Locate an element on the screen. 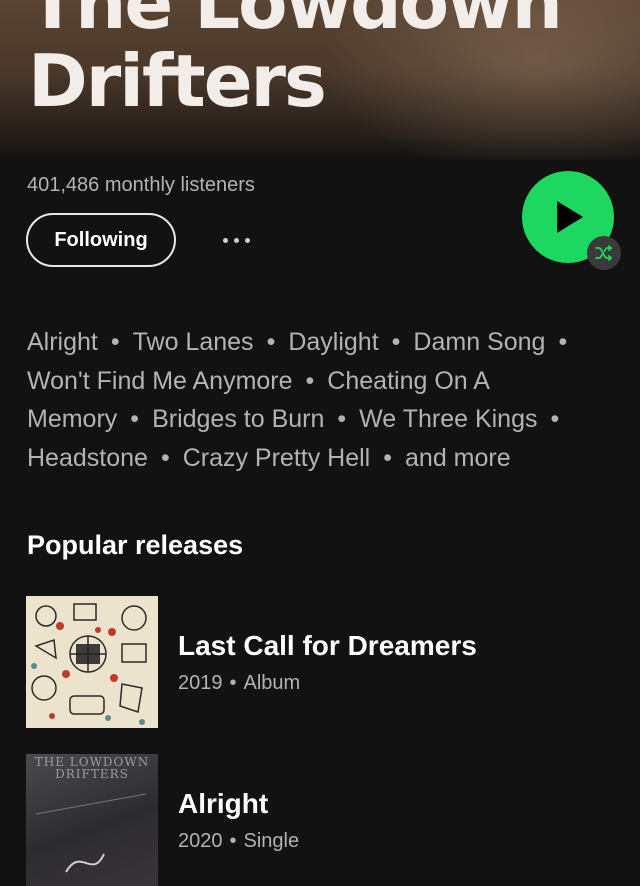 This screenshot has width=640, height=886. section-title: Popular releases is located at coordinates (135, 545).